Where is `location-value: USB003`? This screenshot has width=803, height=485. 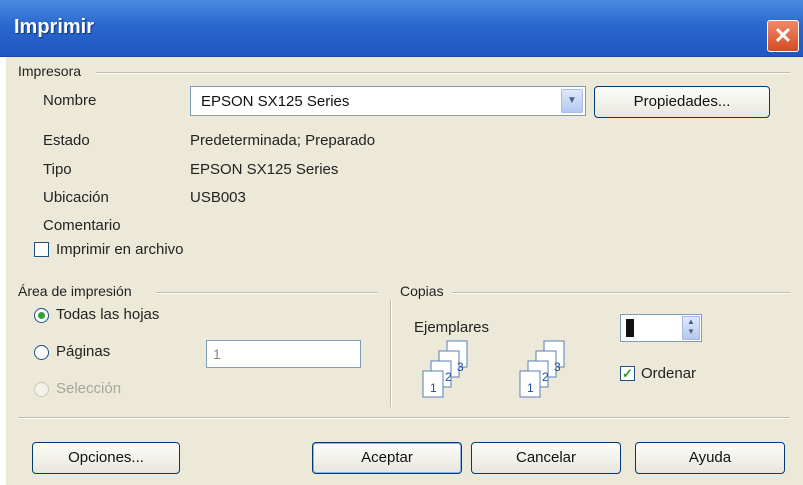 location-value: USB003 is located at coordinates (218, 197).